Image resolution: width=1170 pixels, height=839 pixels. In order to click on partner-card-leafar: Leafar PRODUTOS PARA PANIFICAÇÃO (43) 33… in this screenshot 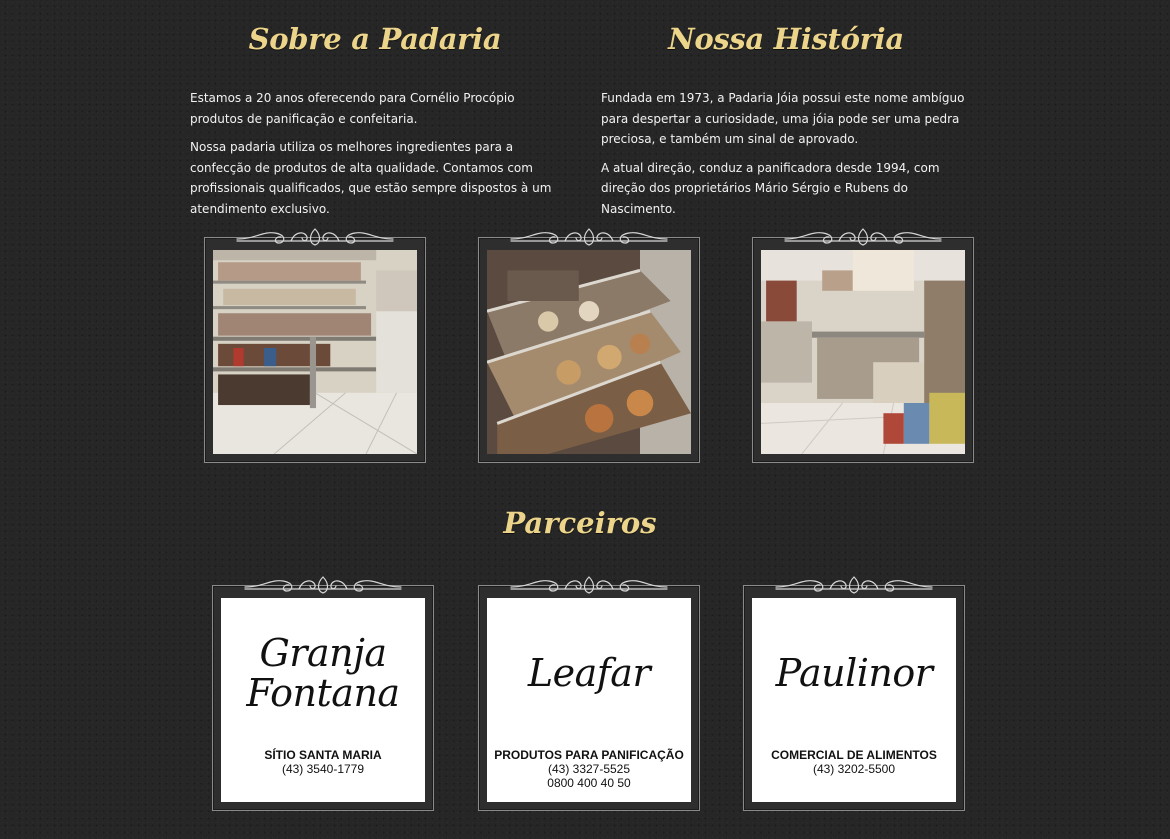, I will do `click(589, 700)`.